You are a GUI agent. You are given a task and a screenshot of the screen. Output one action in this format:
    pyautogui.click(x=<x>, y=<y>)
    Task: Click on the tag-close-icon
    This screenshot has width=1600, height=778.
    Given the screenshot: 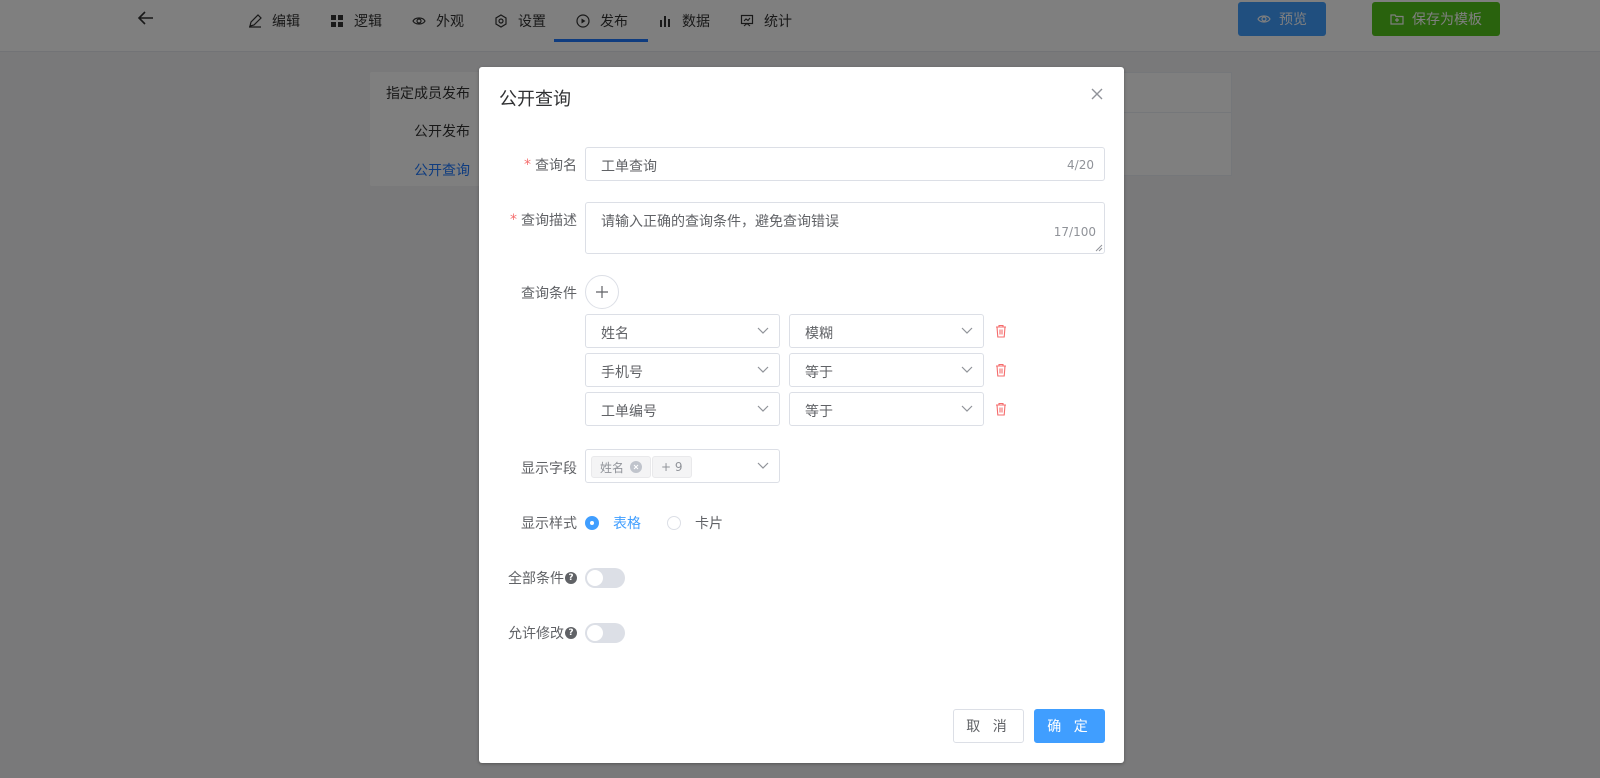 What is the action you would take?
    pyautogui.click(x=636, y=467)
    